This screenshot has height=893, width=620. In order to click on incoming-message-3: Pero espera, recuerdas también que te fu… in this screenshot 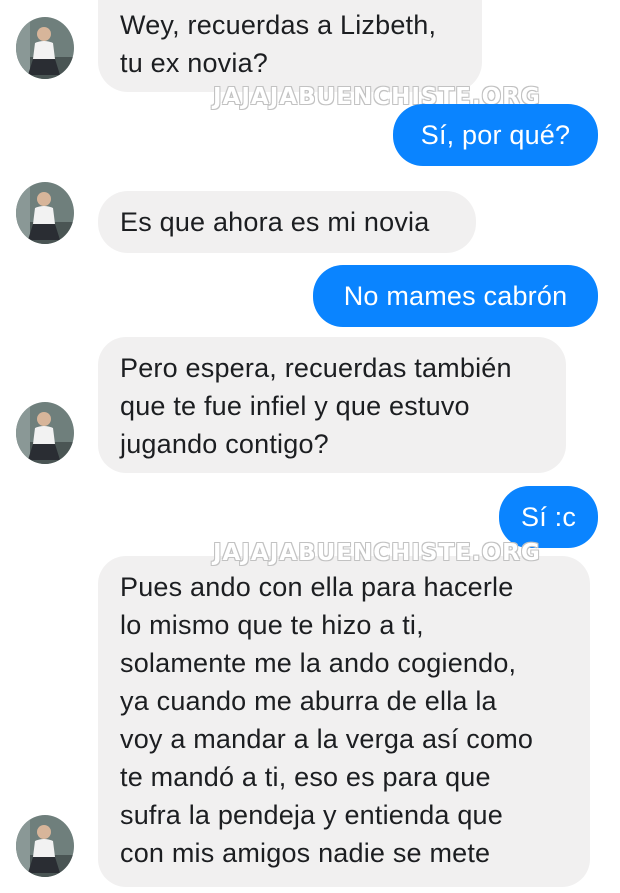, I will do `click(332, 405)`.